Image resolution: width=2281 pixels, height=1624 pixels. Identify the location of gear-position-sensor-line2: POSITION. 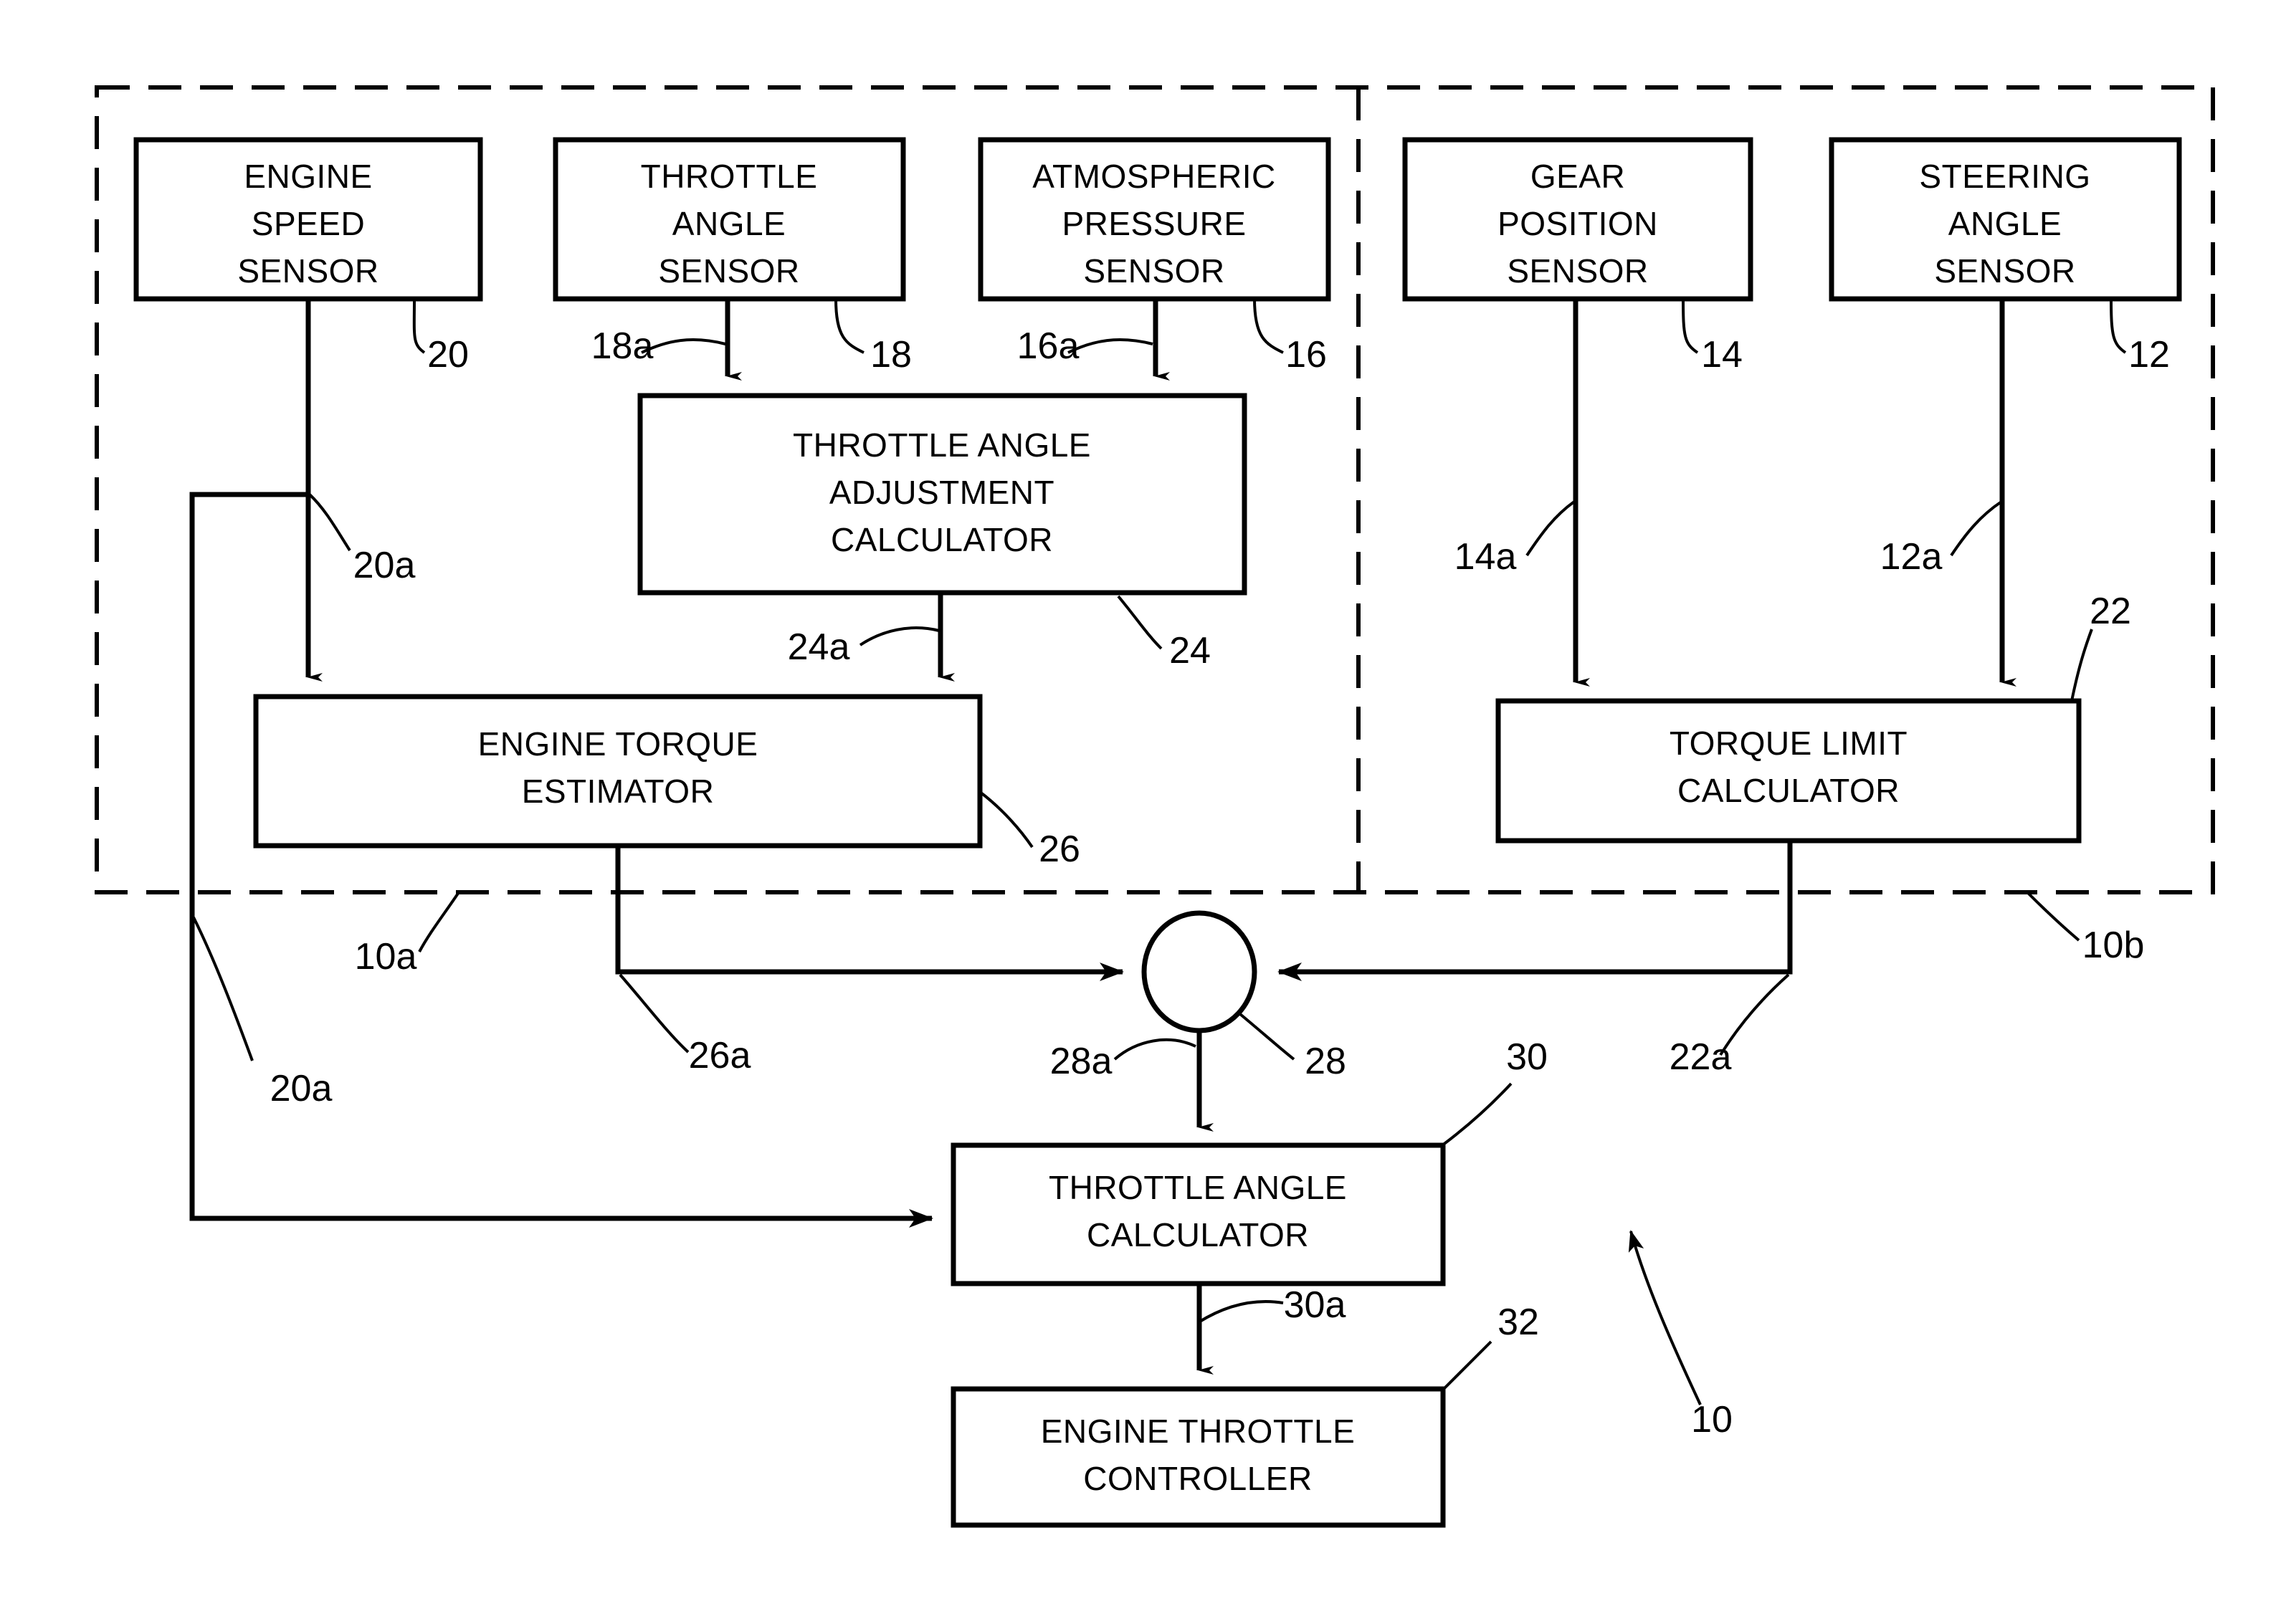
(1577, 223).